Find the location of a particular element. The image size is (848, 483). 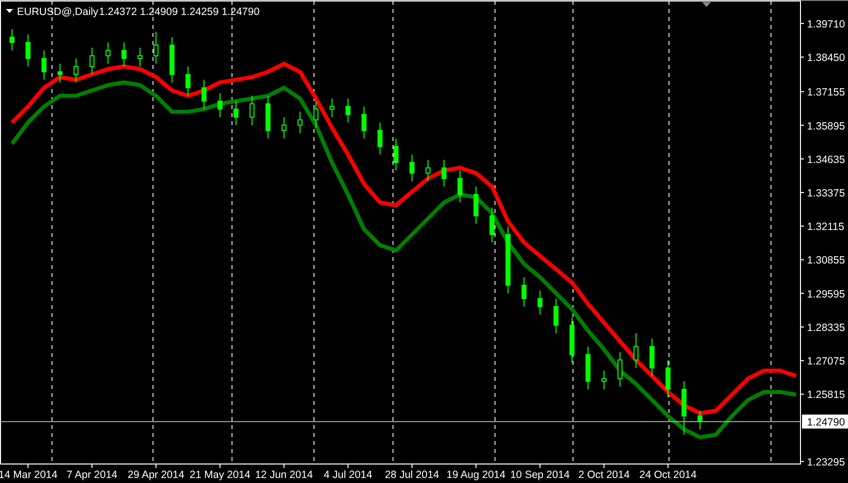

price-label: 1.34635 is located at coordinates (826, 160).